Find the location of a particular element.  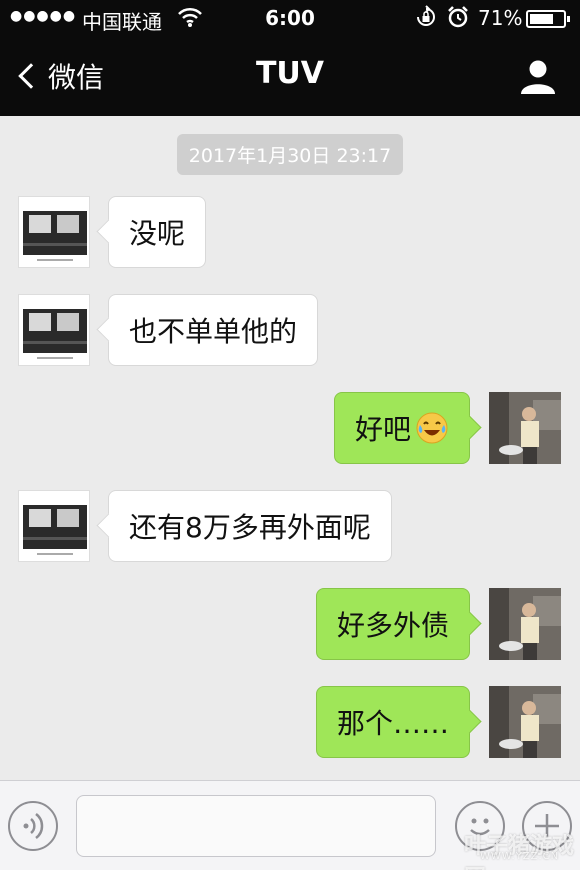

message-text: 也不单单他的 is located at coordinates (213, 331).